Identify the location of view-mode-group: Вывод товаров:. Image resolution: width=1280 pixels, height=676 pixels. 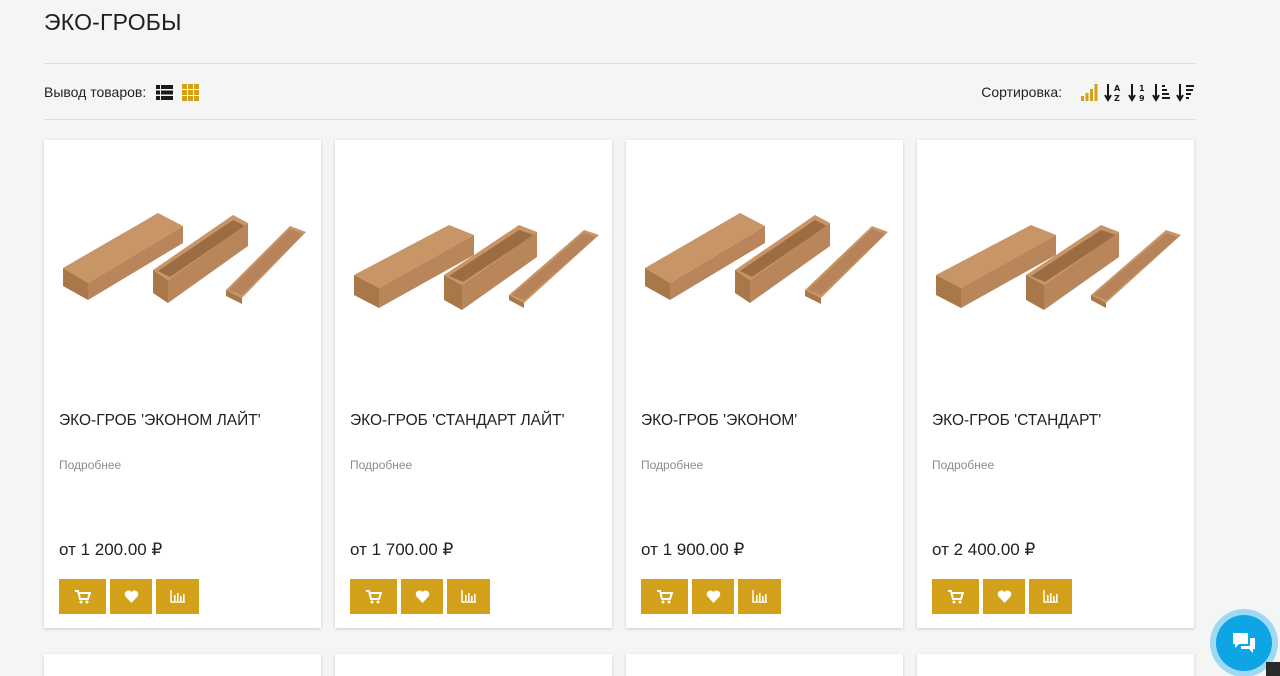
(125, 92).